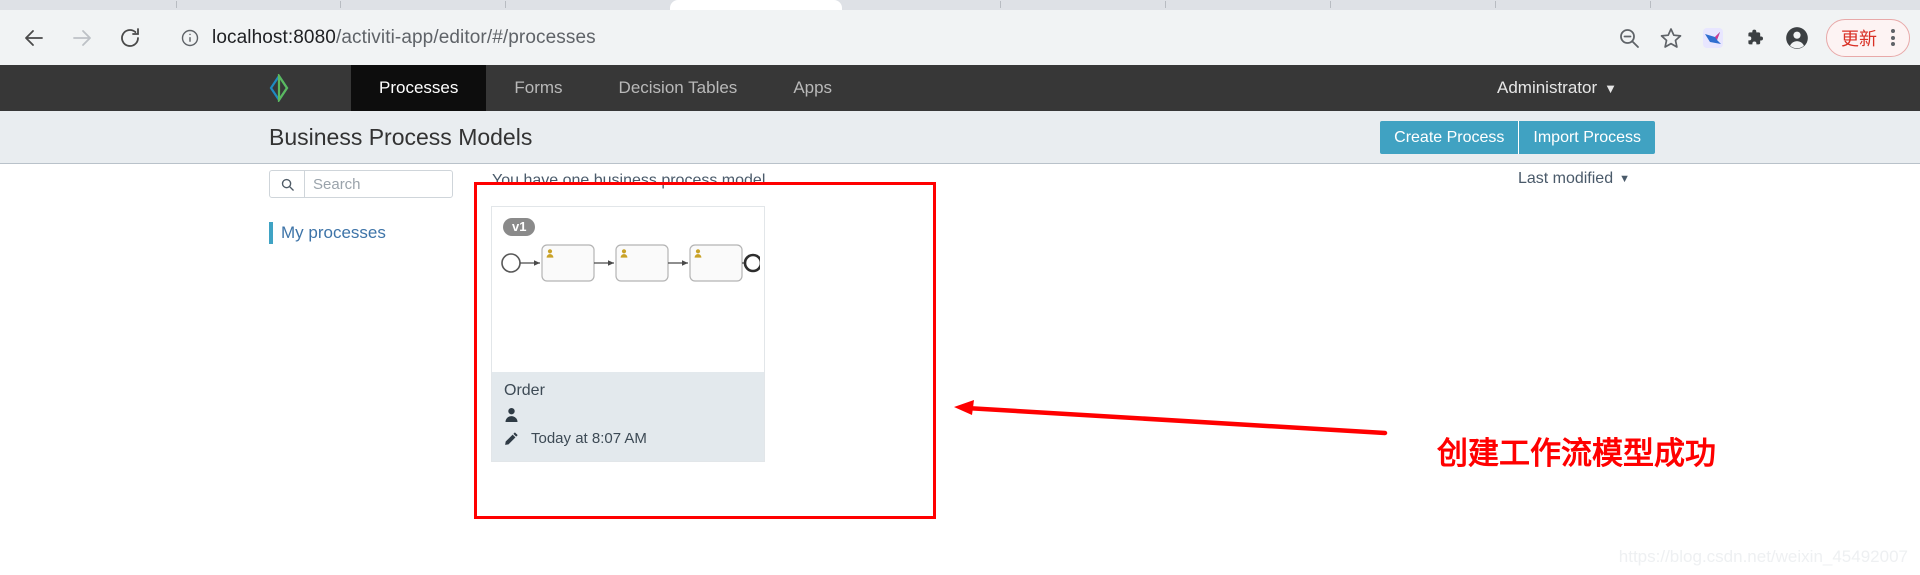 The height and width of the screenshot is (575, 1920). What do you see at coordinates (756, 5) in the screenshot?
I see `browser-tab-active` at bounding box center [756, 5].